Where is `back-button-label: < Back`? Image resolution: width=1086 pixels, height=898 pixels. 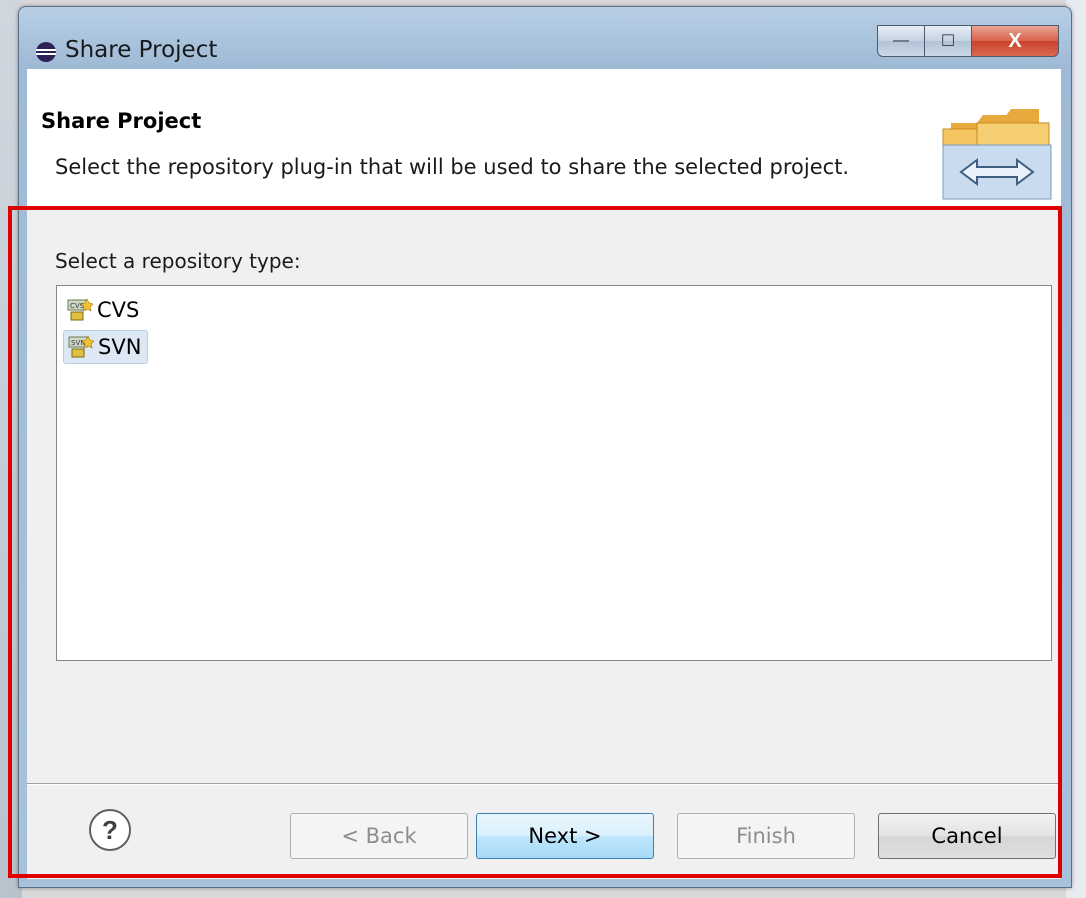
back-button-label: < Back is located at coordinates (379, 836).